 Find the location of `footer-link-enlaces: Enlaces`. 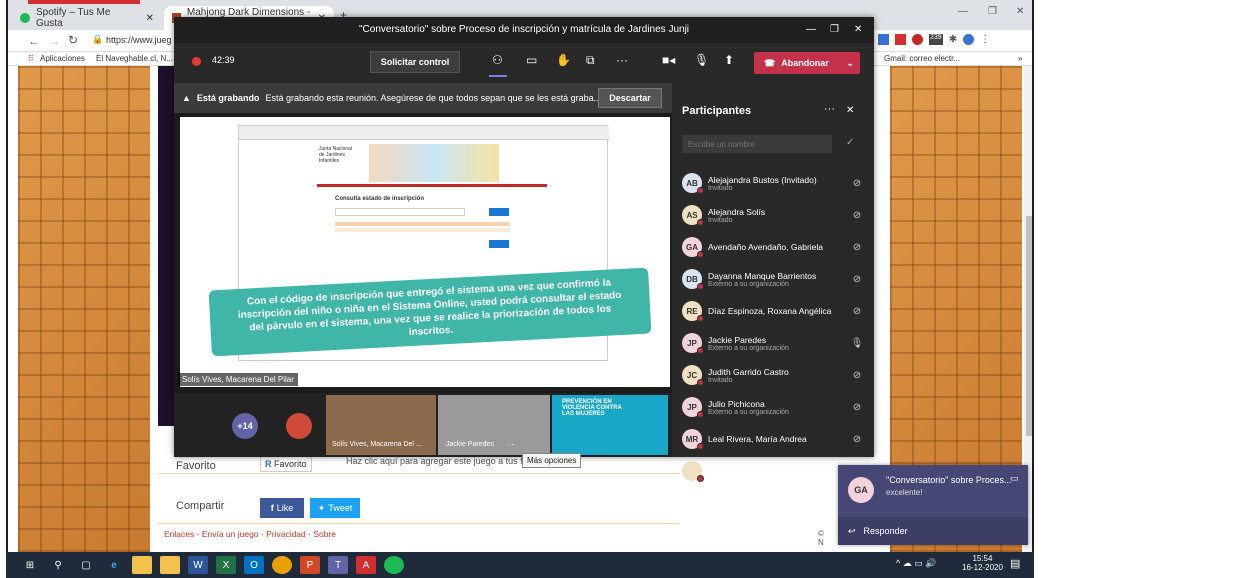

footer-link-enlaces: Enlaces is located at coordinates (179, 534).